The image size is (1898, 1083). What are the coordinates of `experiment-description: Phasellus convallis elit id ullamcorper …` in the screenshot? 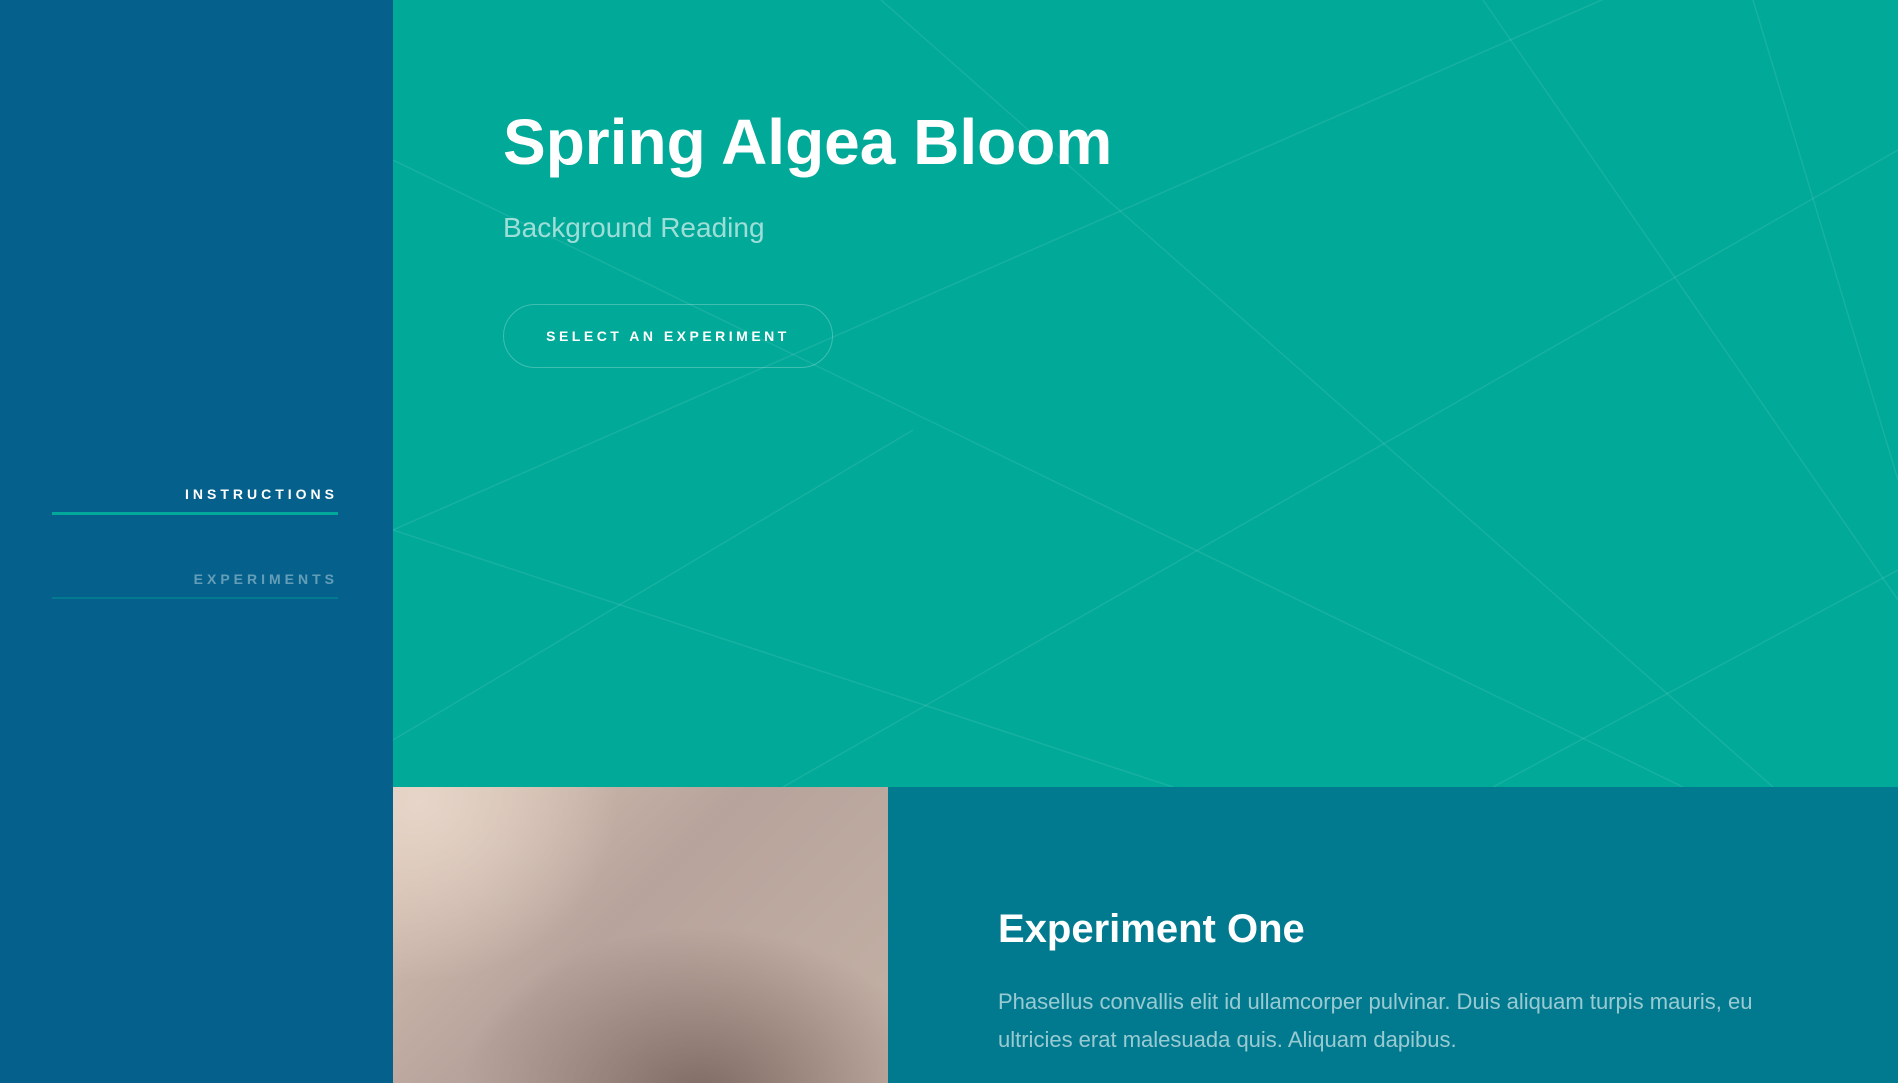 It's located at (1375, 1020).